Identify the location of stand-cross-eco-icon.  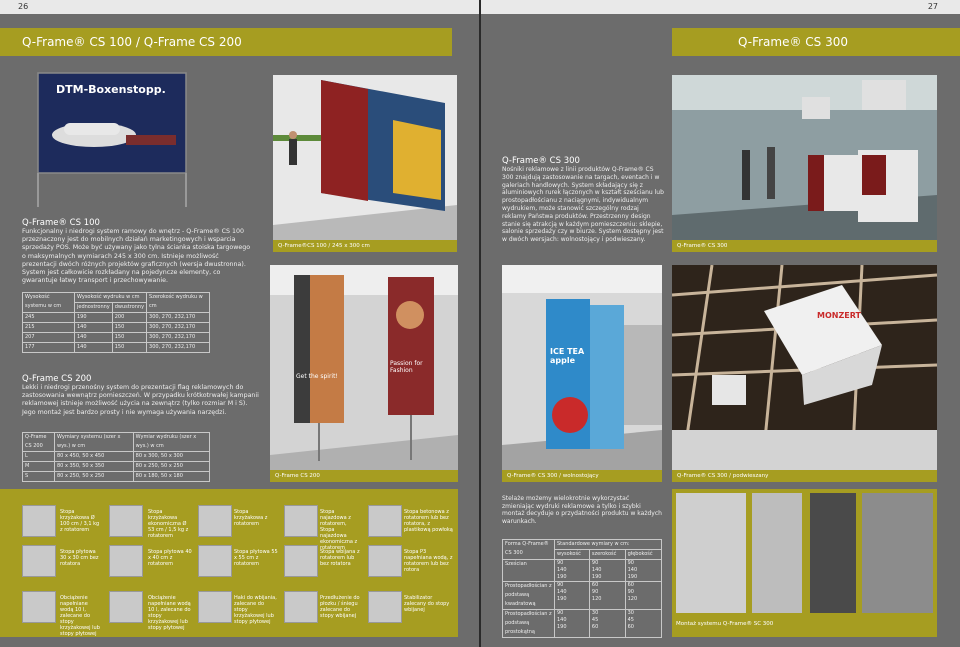
(126, 521).